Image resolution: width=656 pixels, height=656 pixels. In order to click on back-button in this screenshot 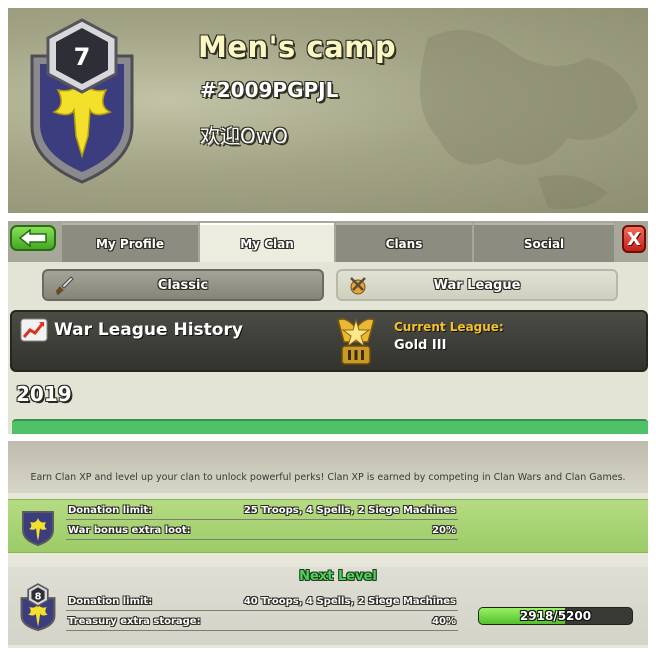, I will do `click(33, 238)`.